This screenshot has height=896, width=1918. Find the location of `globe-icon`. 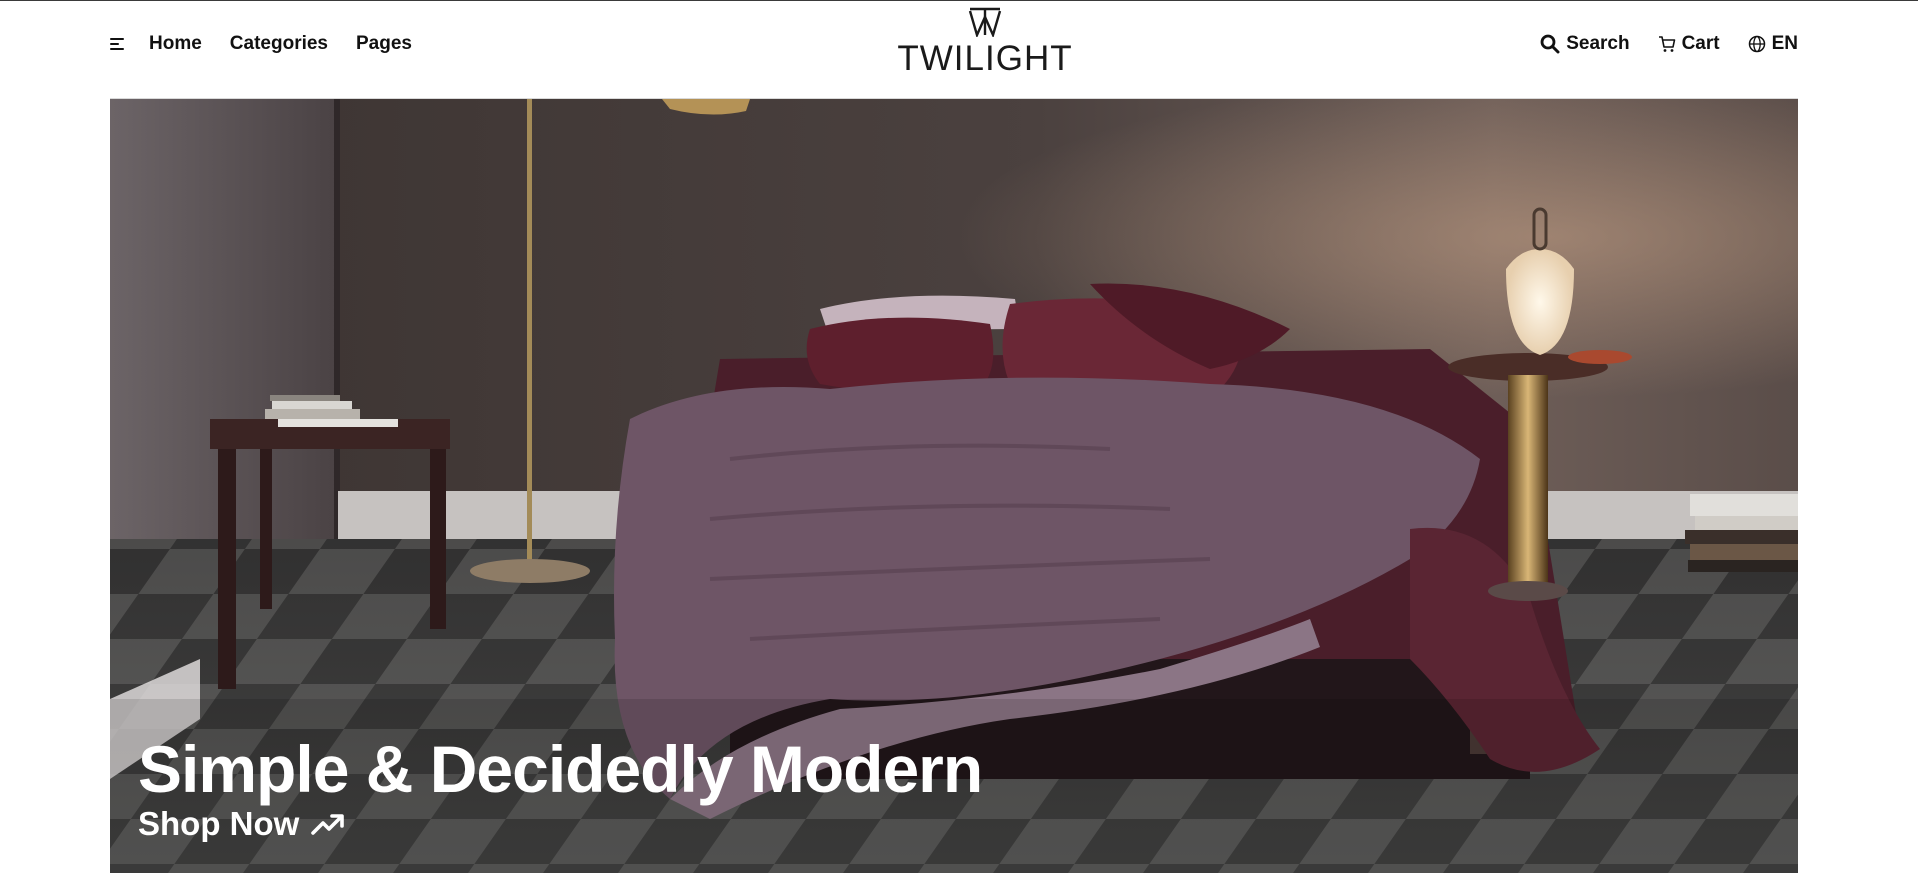

globe-icon is located at coordinates (1756, 44).